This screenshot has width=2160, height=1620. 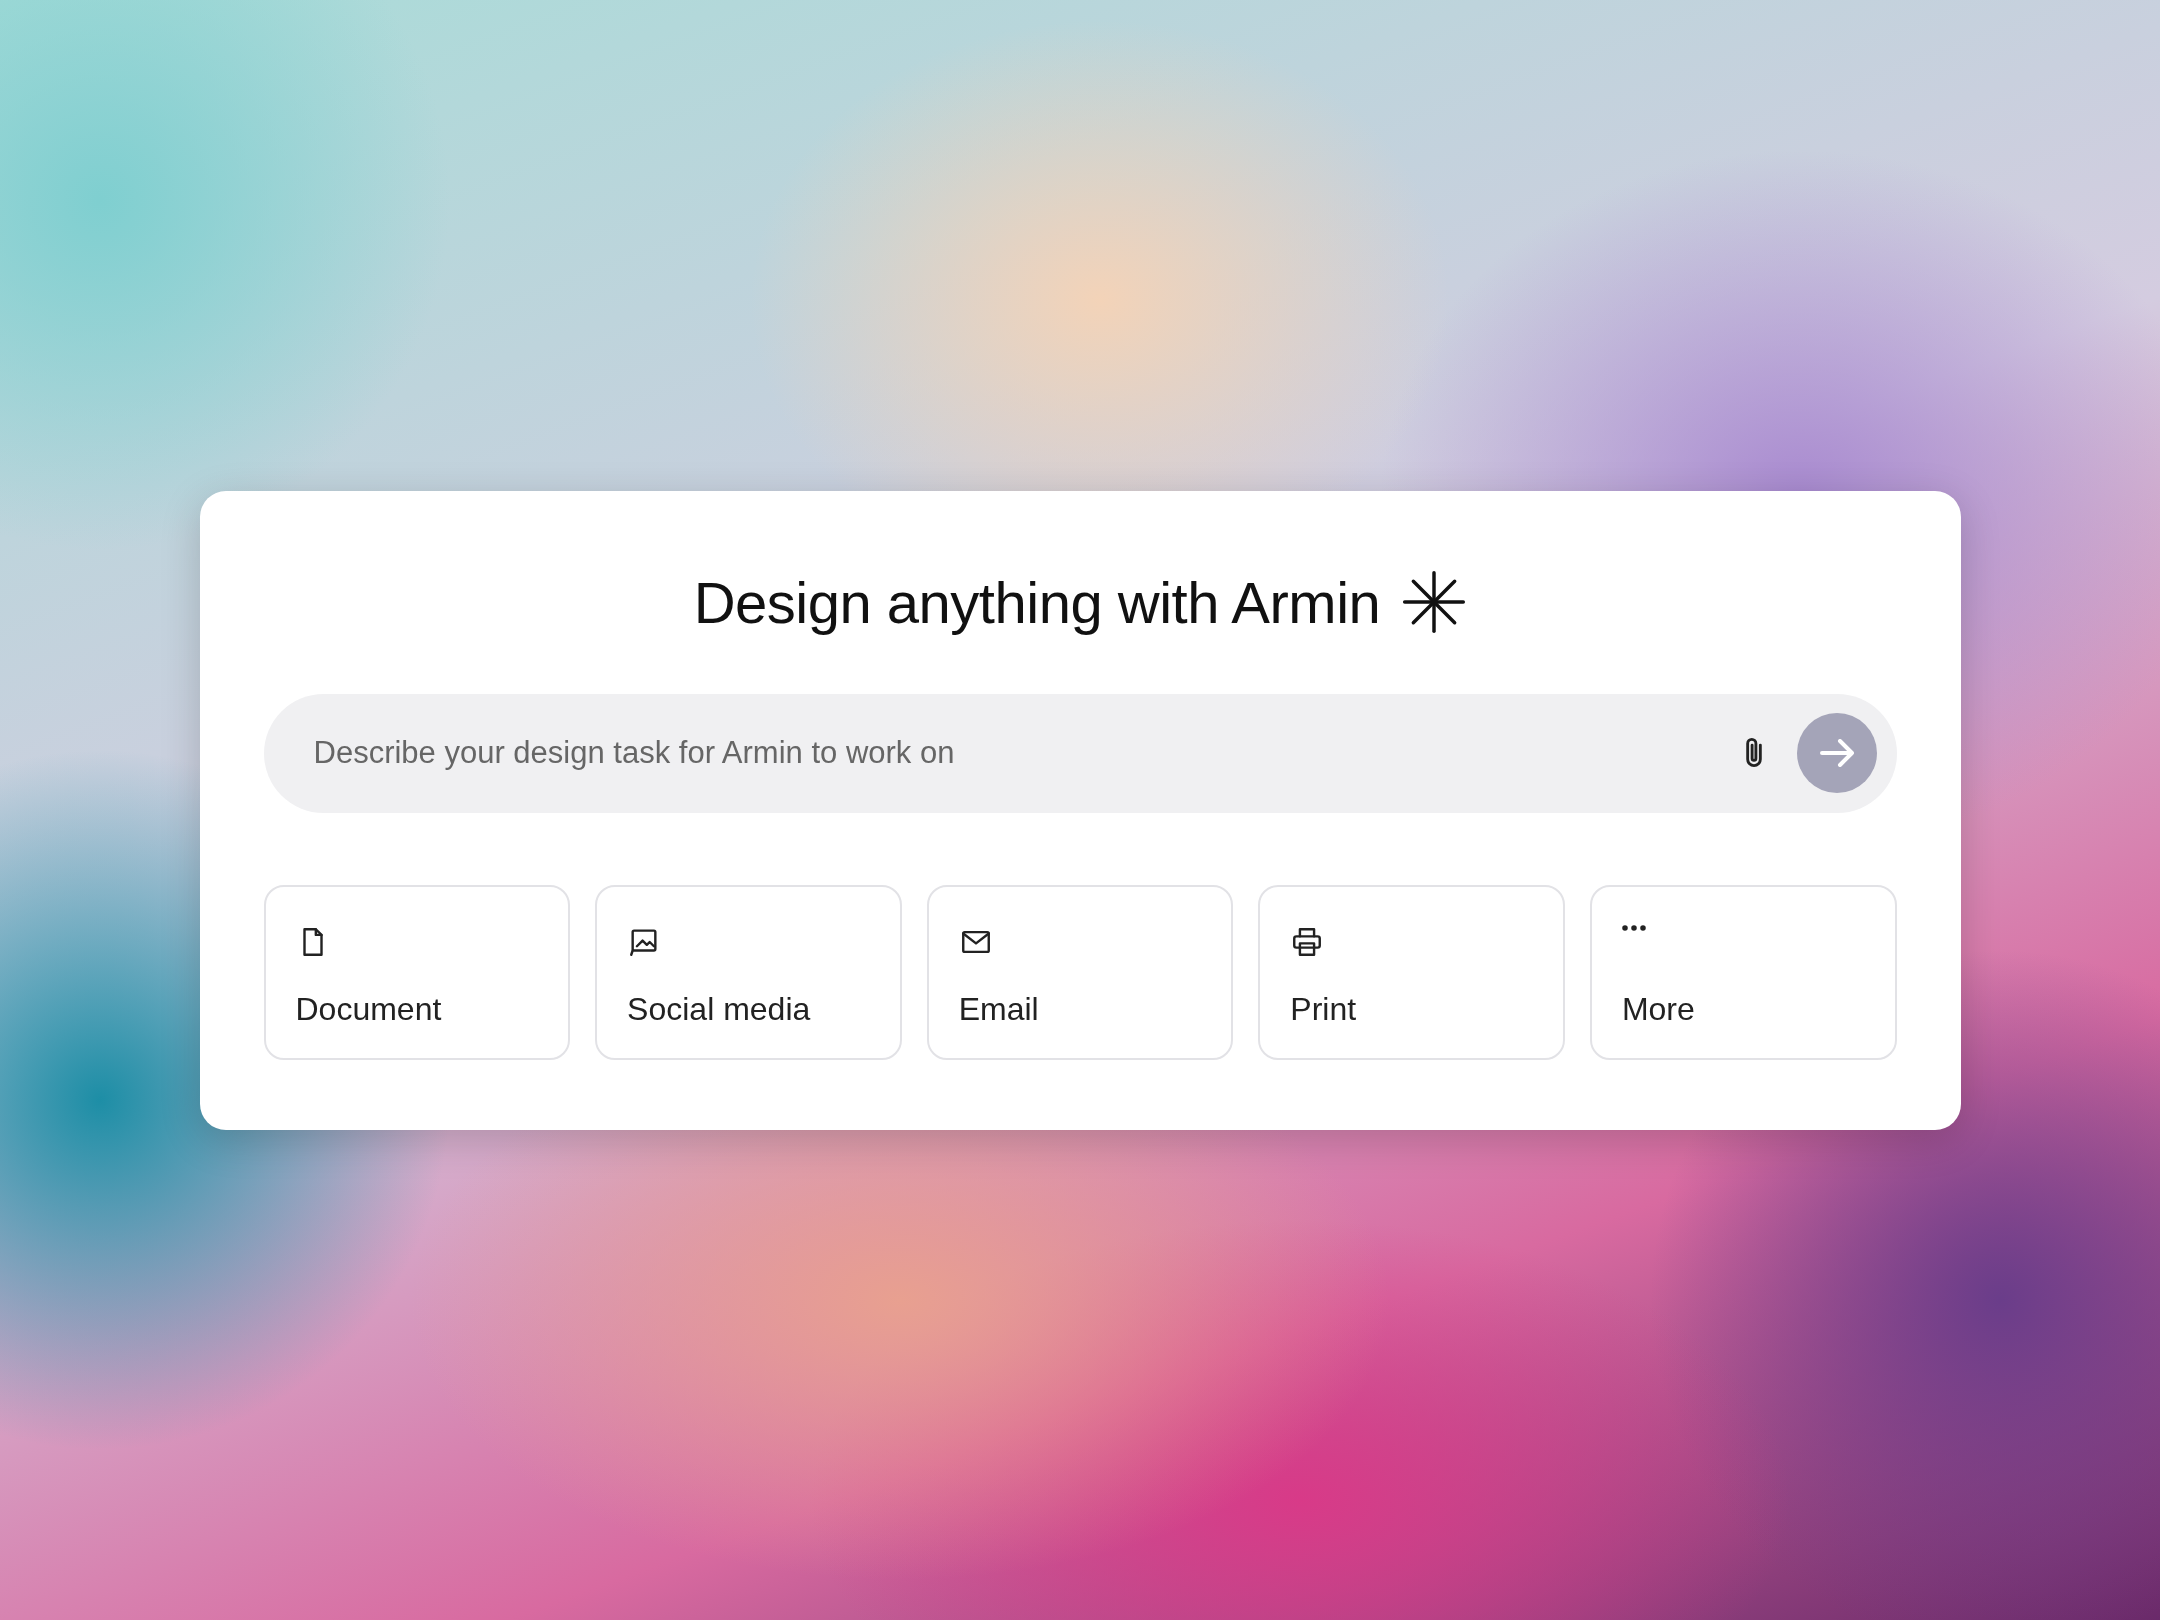 I want to click on prompt-field: Describe your design task for Armin to work on, so click(x=1080, y=753).